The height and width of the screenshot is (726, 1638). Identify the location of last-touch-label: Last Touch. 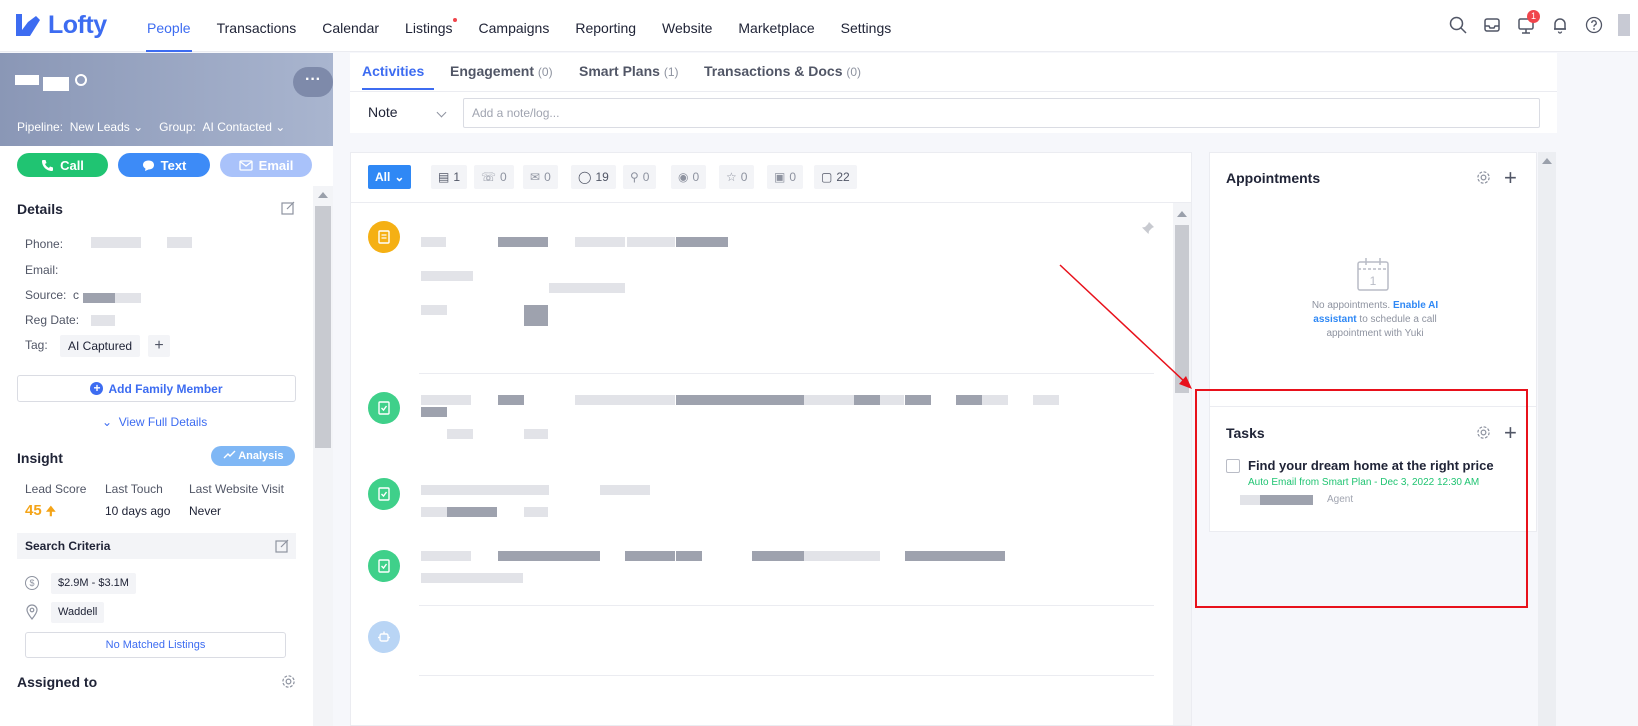
(134, 489).